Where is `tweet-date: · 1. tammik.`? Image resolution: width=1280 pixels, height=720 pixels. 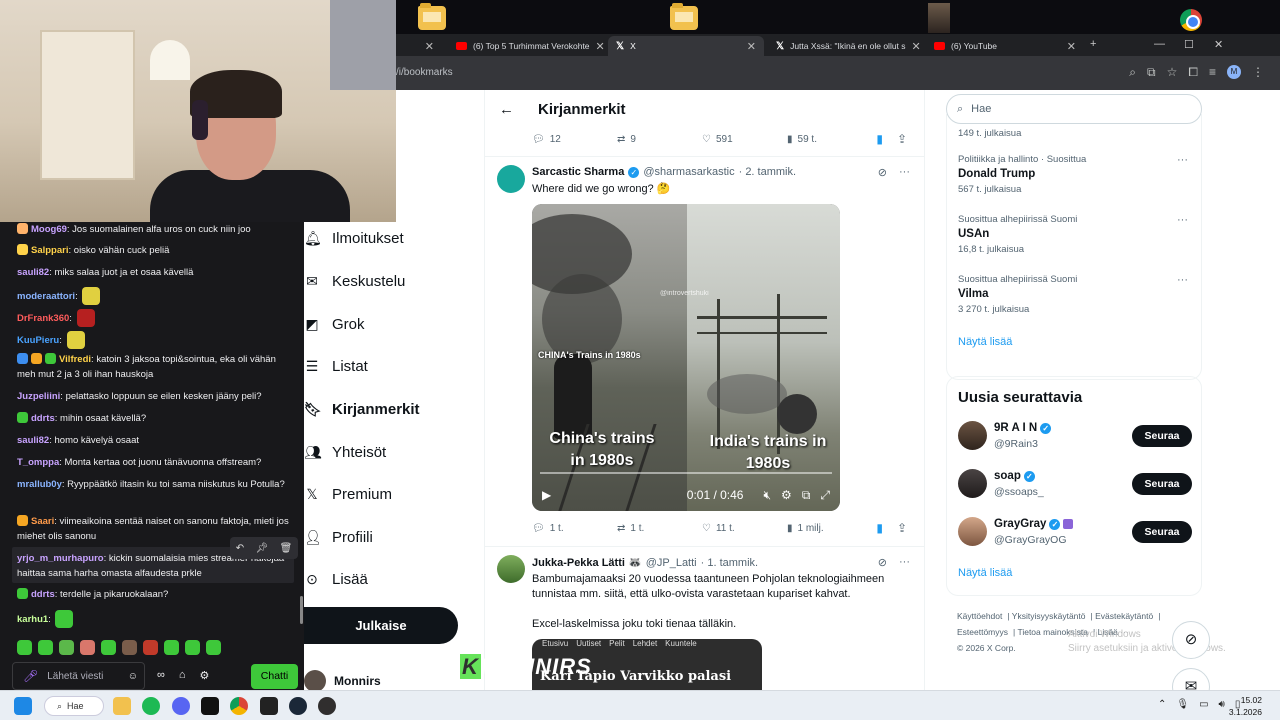 tweet-date: · 1. tammik. is located at coordinates (729, 563).